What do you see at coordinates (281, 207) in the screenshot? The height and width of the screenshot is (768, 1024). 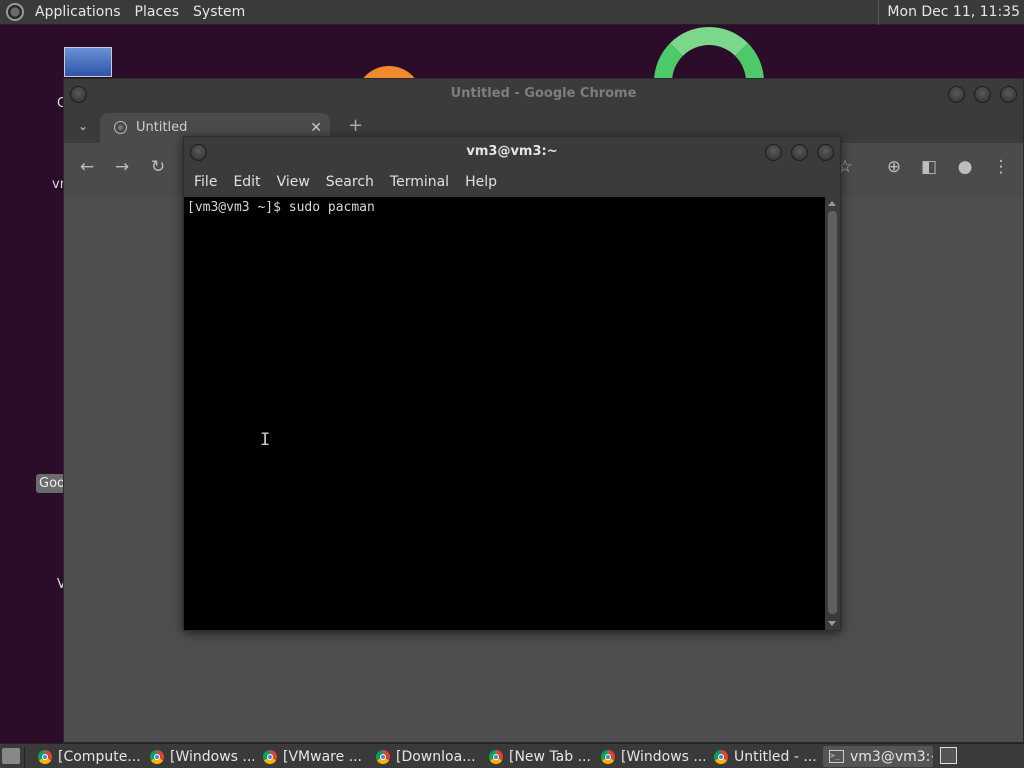 I see `terminal-prompt-line: [vm3@vm3 ~]$ sudo pacman` at bounding box center [281, 207].